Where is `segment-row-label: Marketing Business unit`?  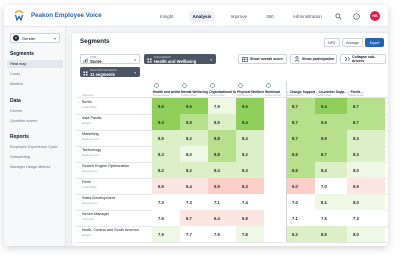 segment-row-label: Marketing Business unit is located at coordinates (90, 136).